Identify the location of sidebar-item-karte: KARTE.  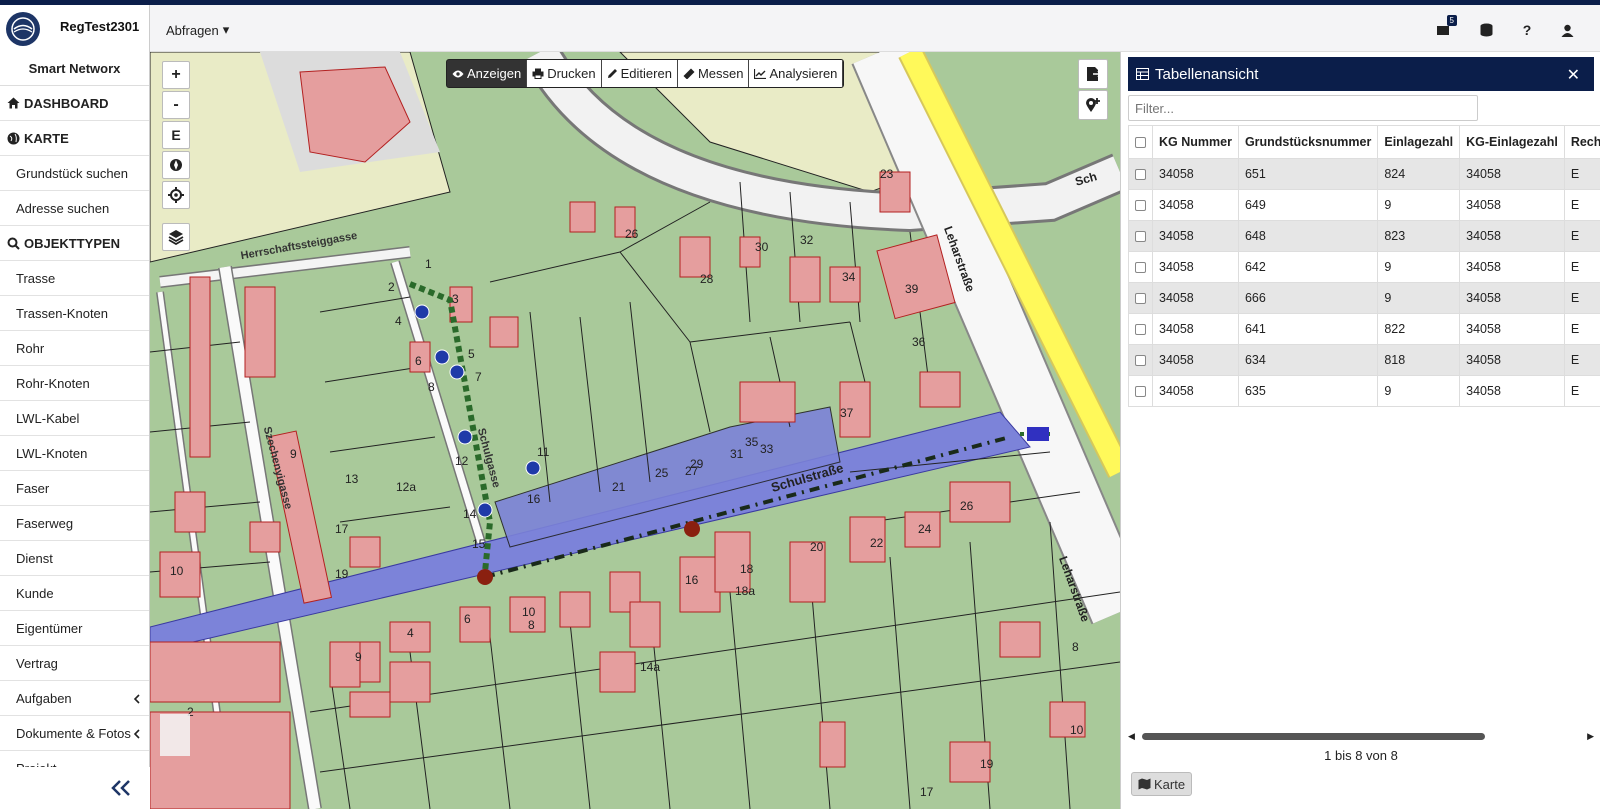
(74, 138).